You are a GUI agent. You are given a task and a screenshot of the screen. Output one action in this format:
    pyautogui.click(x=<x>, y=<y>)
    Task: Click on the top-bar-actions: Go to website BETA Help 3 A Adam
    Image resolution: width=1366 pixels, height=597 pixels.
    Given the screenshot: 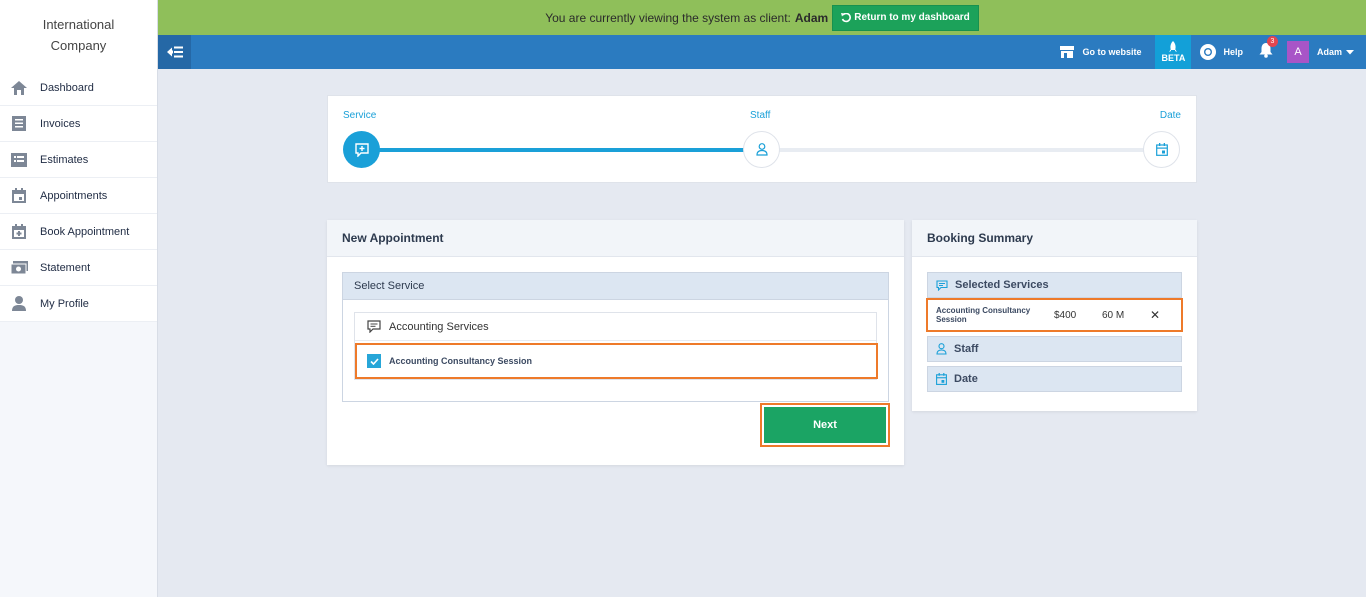 What is the action you would take?
    pyautogui.click(x=1207, y=52)
    